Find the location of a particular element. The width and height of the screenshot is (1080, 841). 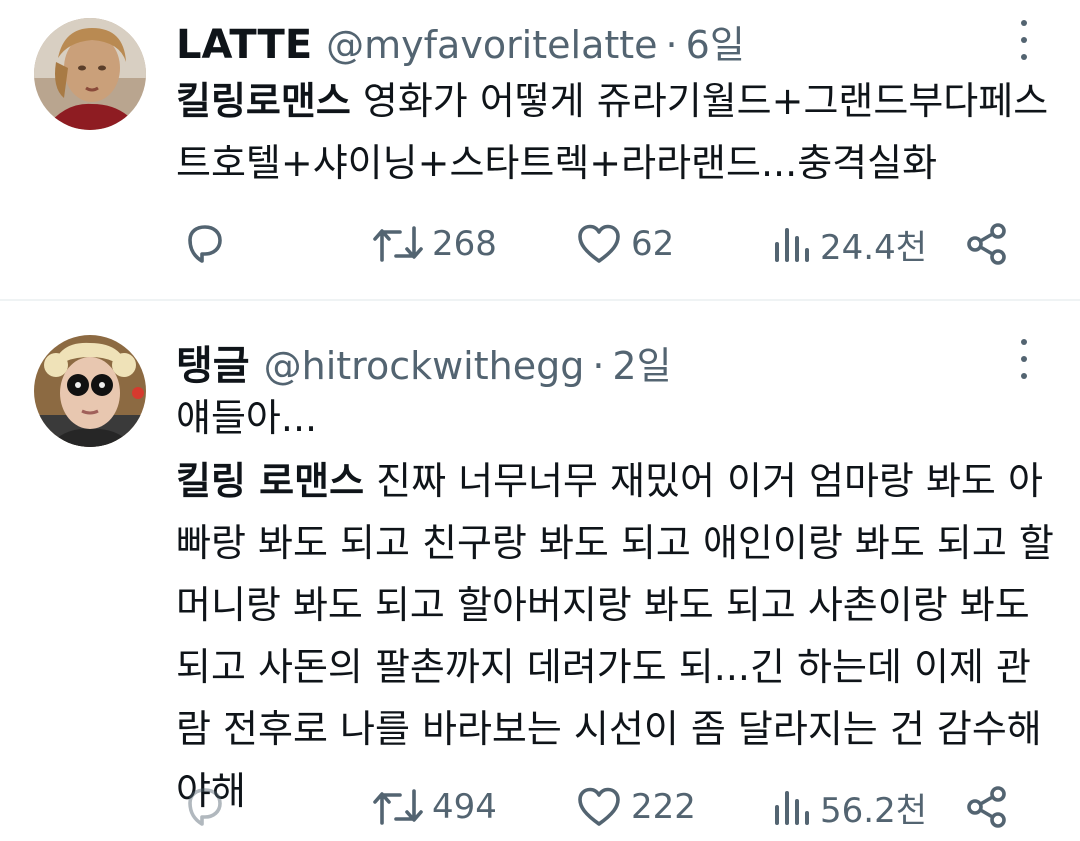

display-name: 탱글 is located at coordinates (213, 362).